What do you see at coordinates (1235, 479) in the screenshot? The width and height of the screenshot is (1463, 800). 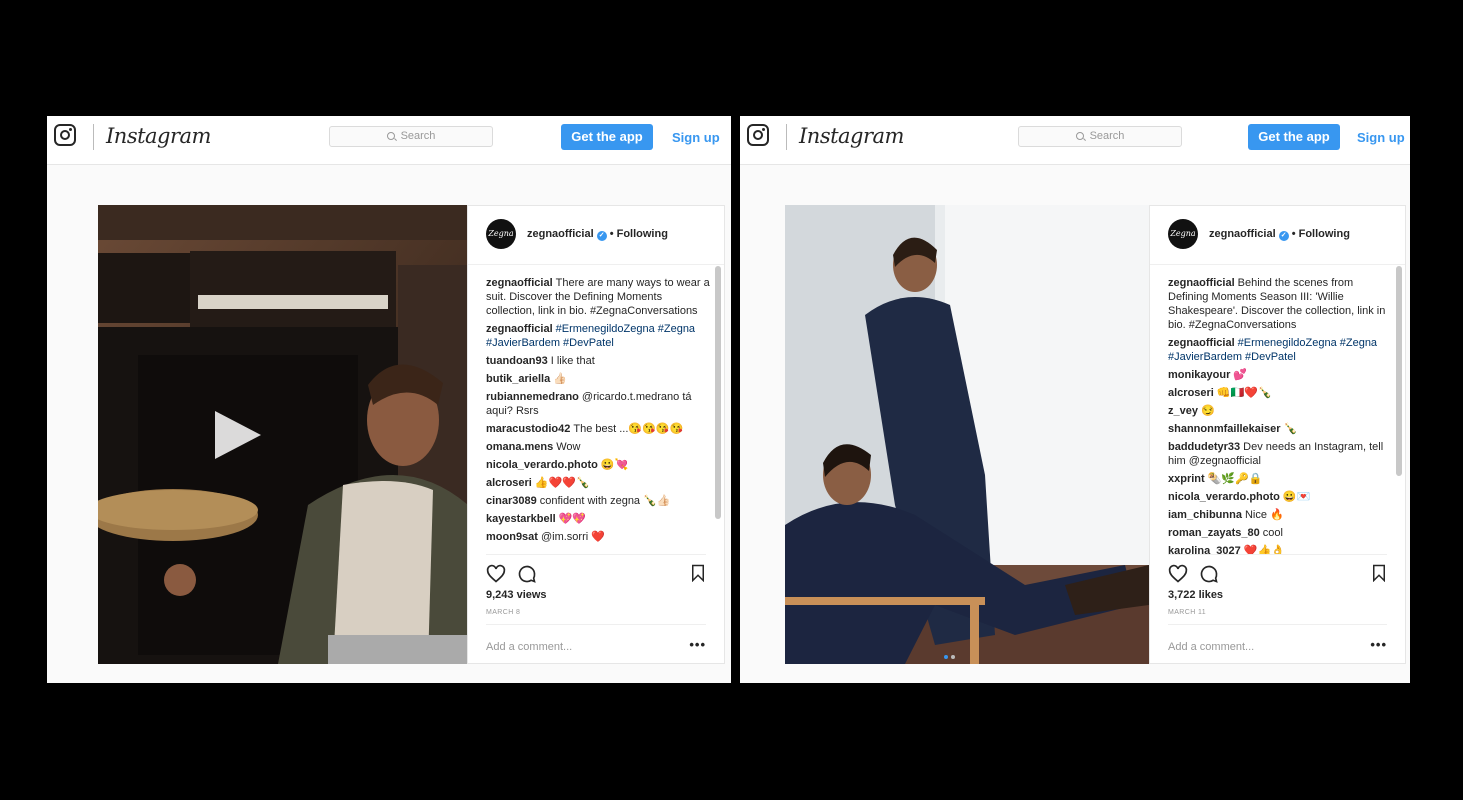 I see `comment-text: 🌯🌿🔑🔒` at bounding box center [1235, 479].